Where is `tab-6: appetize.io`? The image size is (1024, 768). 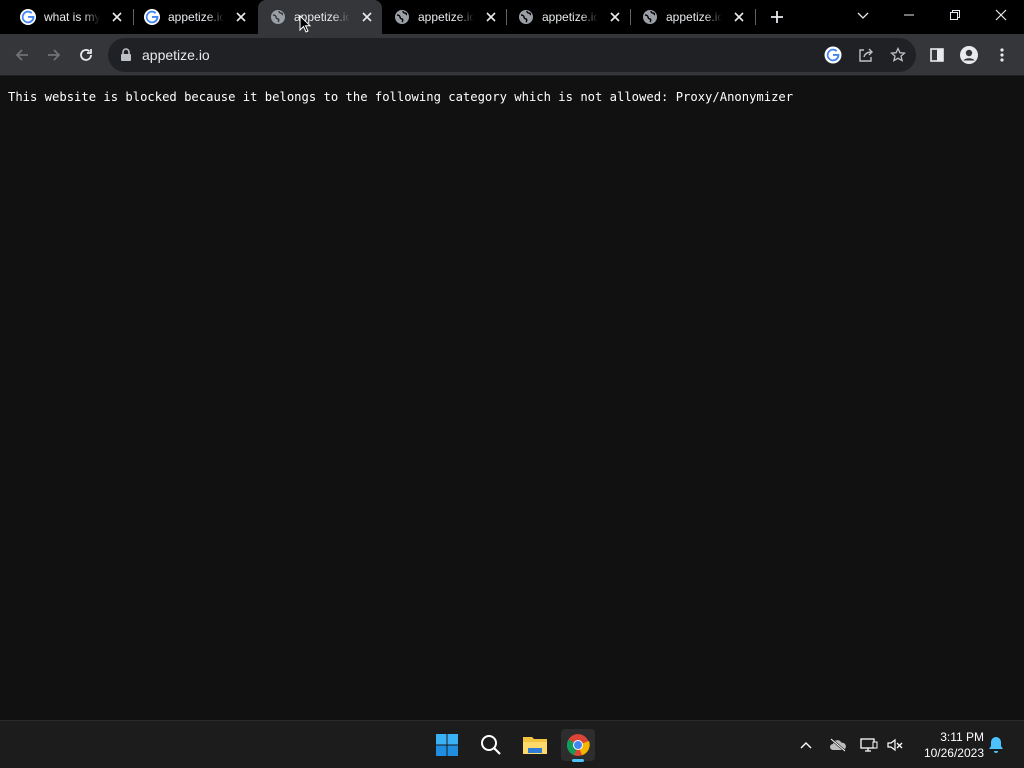
tab-6: appetize.io is located at coordinates (692, 17).